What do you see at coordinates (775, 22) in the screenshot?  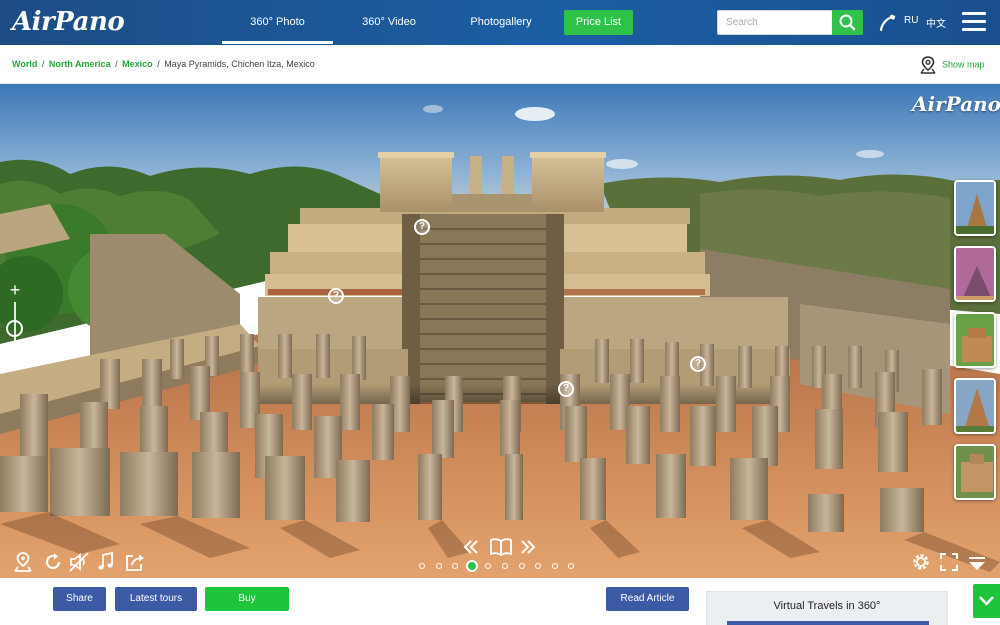 I see `search-input` at bounding box center [775, 22].